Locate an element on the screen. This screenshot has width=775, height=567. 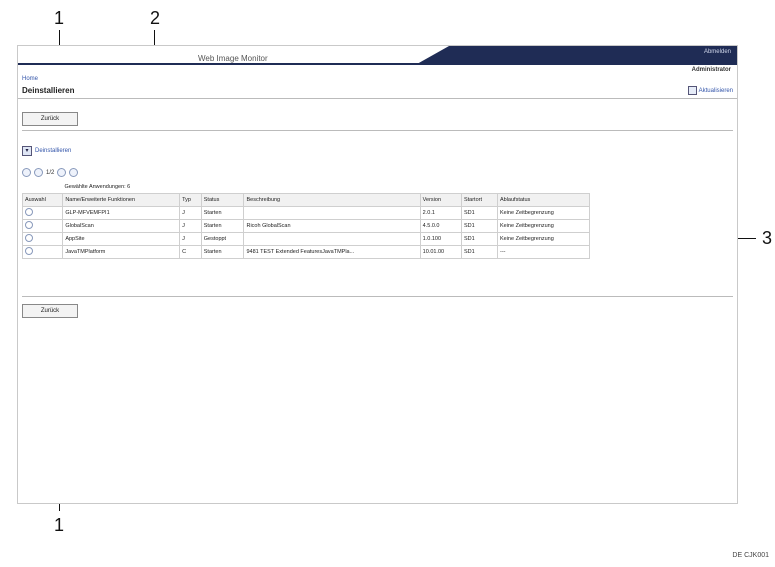
table-caption-row: Gewählte Anwendungen: 6 is located at coordinates (306, 187).